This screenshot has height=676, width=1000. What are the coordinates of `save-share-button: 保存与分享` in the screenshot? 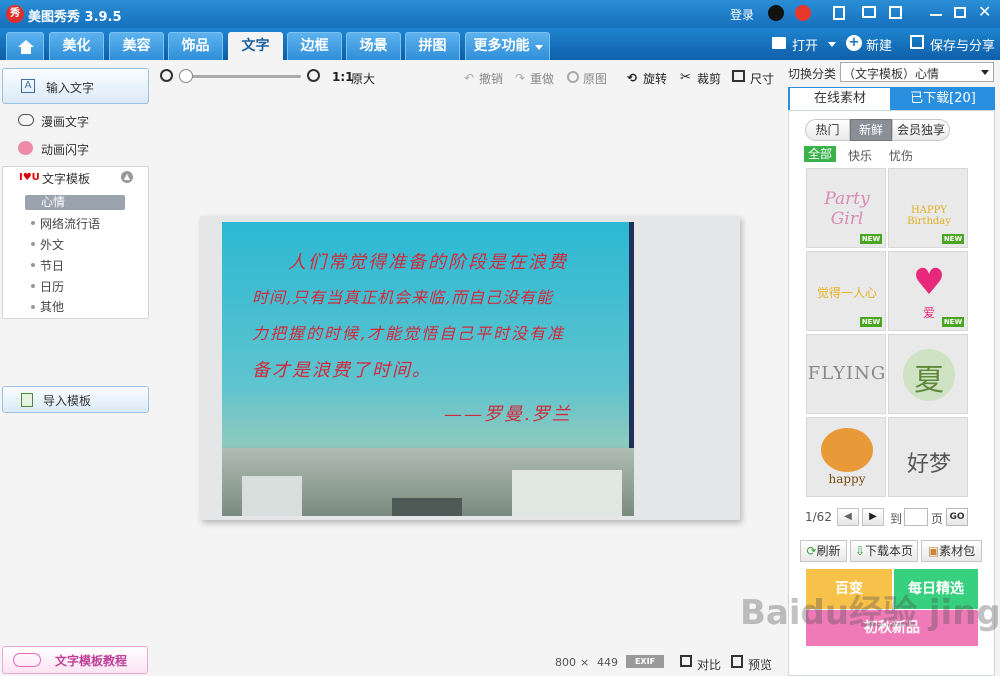 It's located at (962, 44).